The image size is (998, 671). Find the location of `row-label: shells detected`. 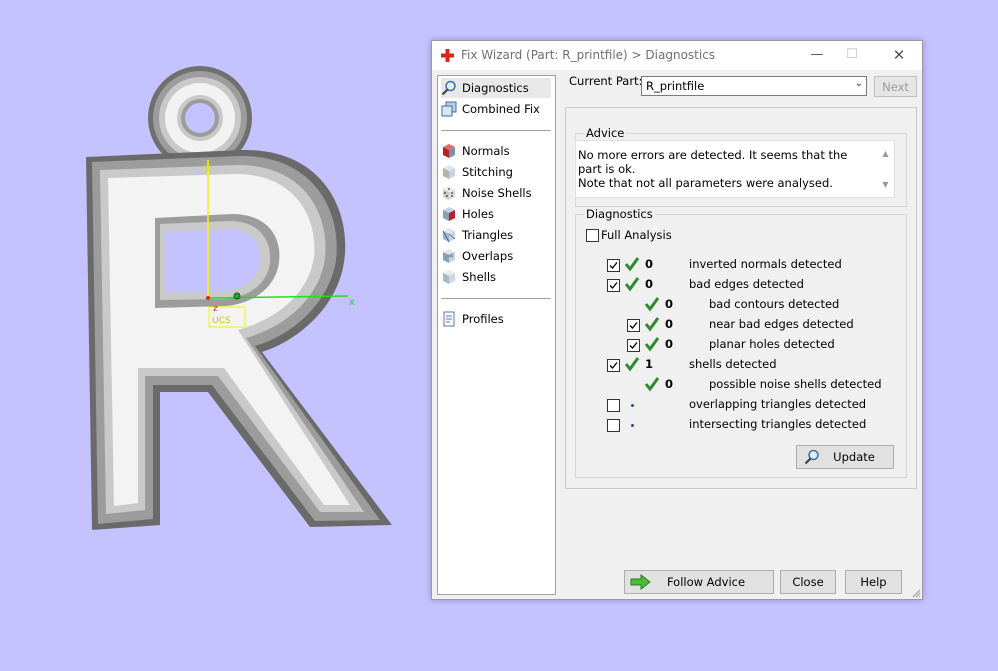

row-label: shells detected is located at coordinates (733, 364).